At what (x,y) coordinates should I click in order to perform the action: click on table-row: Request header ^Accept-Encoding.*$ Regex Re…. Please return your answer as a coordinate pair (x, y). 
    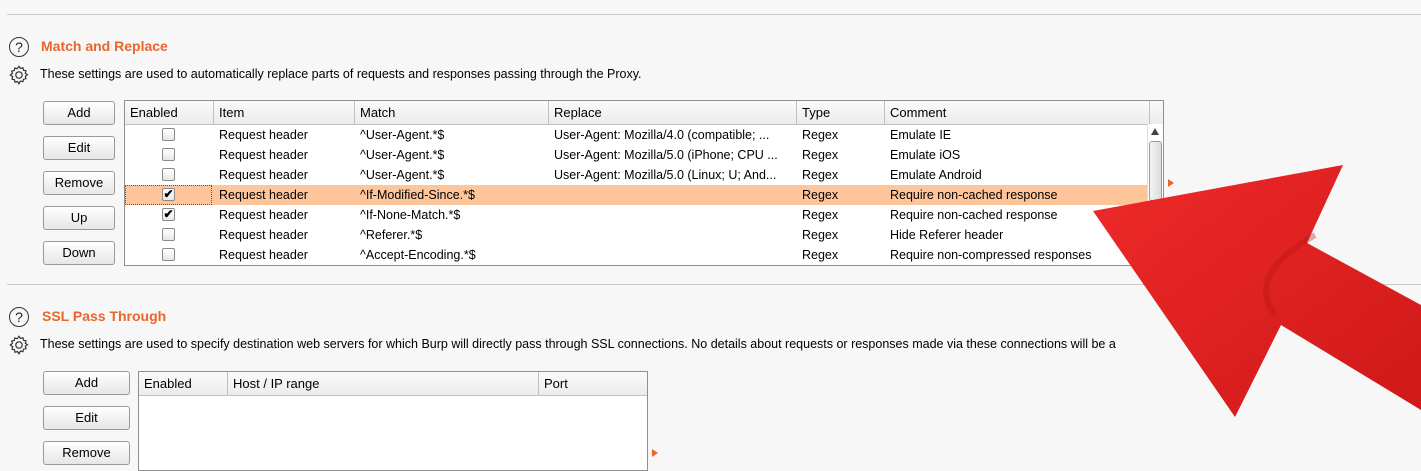
    Looking at the image, I should click on (637, 255).